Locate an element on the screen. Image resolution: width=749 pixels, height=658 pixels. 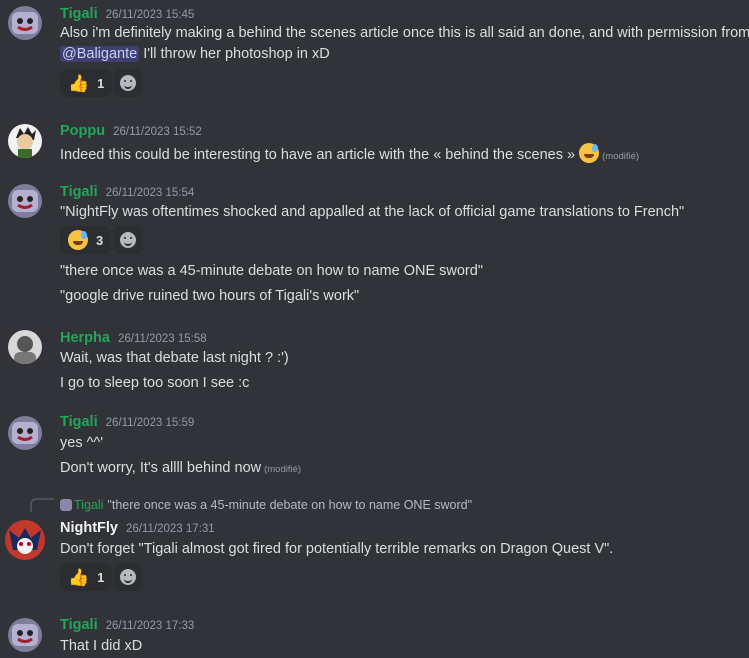
timestamp: 26/11/2023 15:52 is located at coordinates (157, 132).